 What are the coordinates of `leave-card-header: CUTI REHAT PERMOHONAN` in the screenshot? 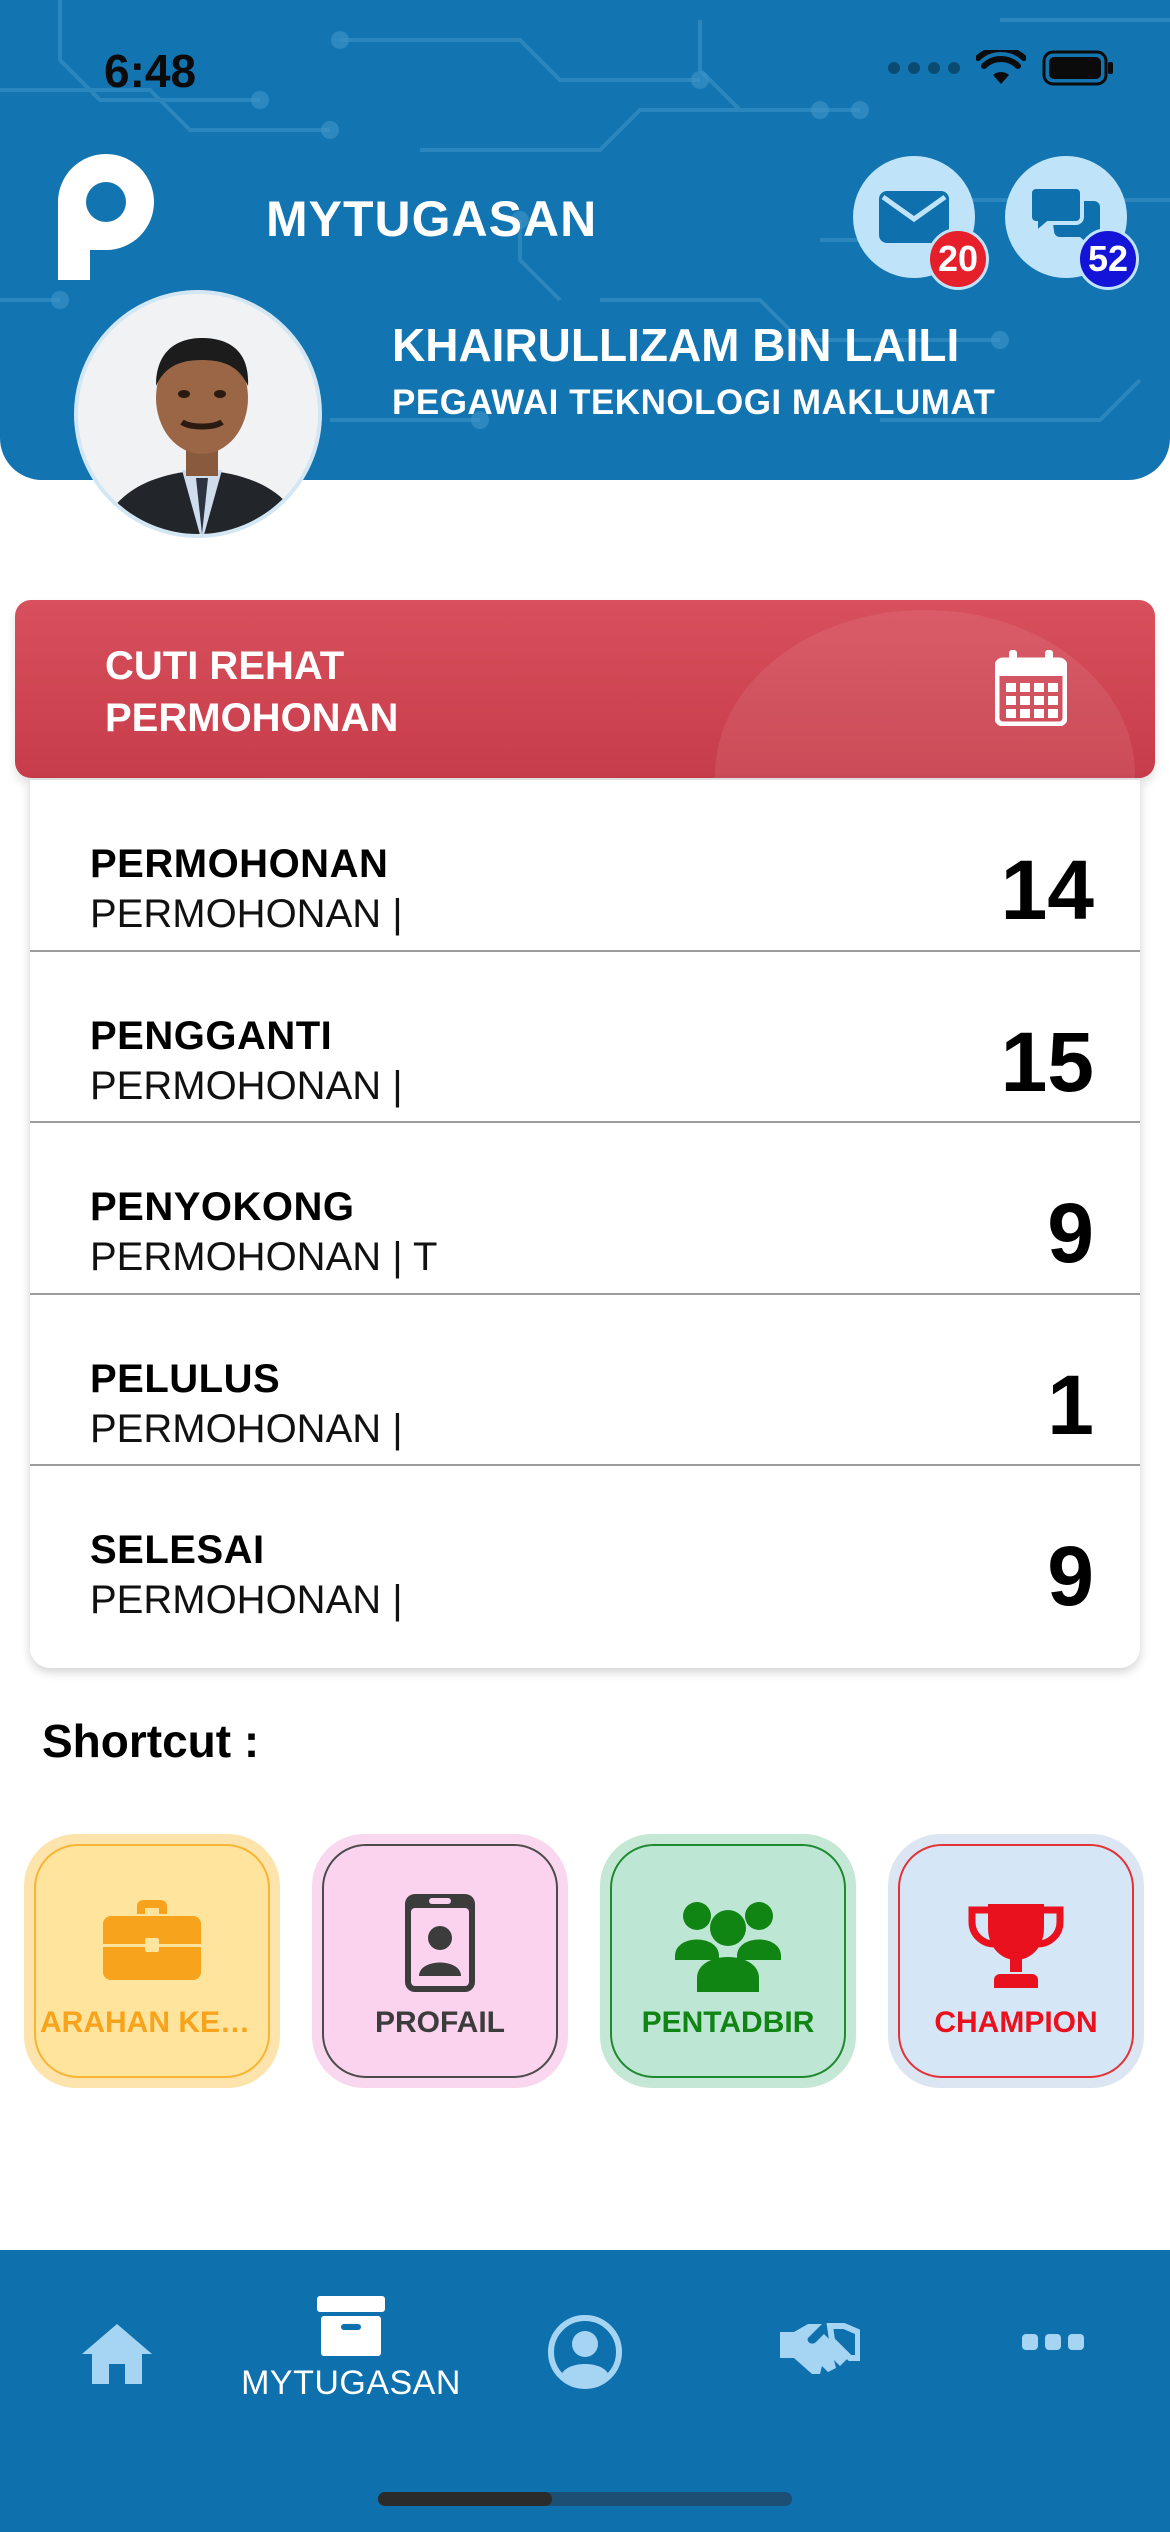 It's located at (585, 689).